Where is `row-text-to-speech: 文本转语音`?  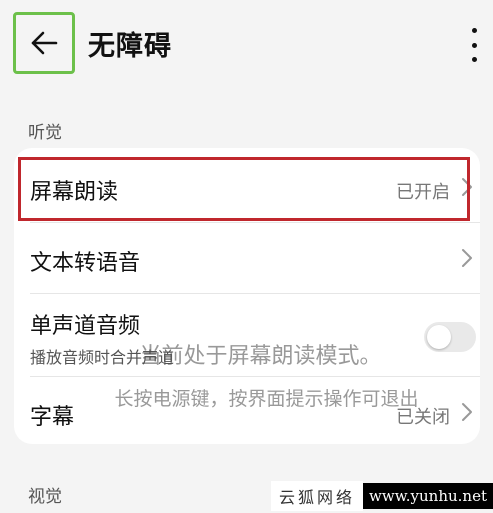 row-text-to-speech: 文本转语音 is located at coordinates (247, 258).